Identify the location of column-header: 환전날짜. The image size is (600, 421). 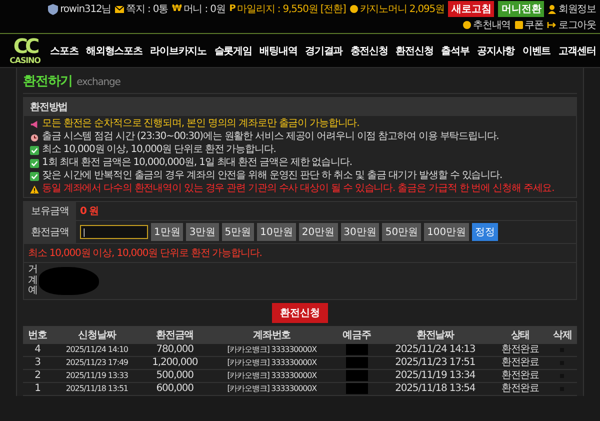
(435, 335).